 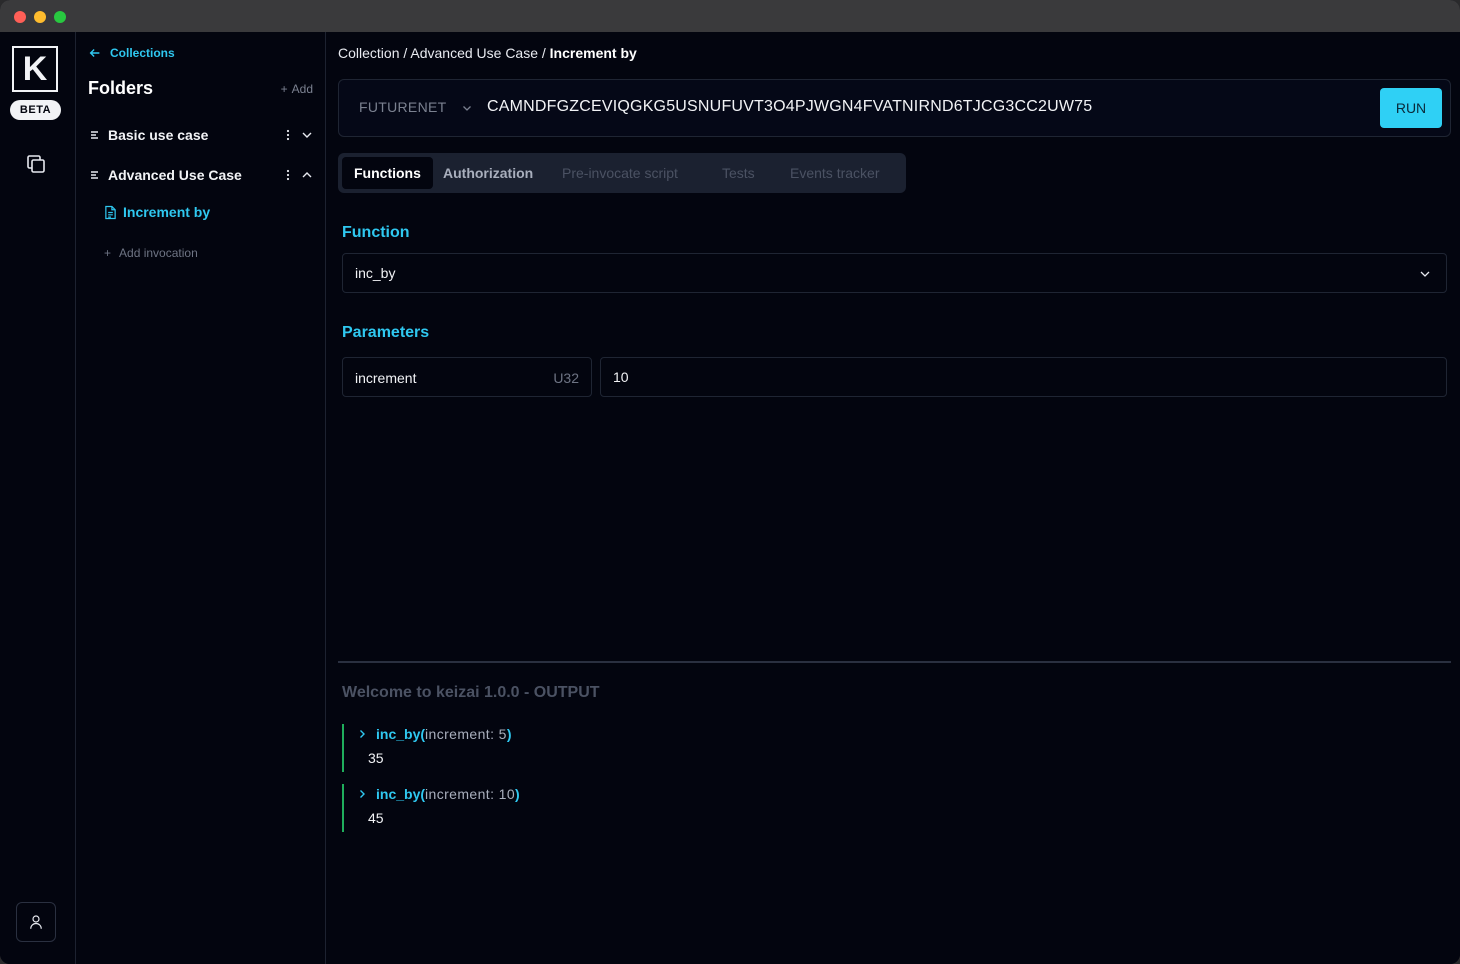 I want to click on user-icon, so click(x=36, y=922).